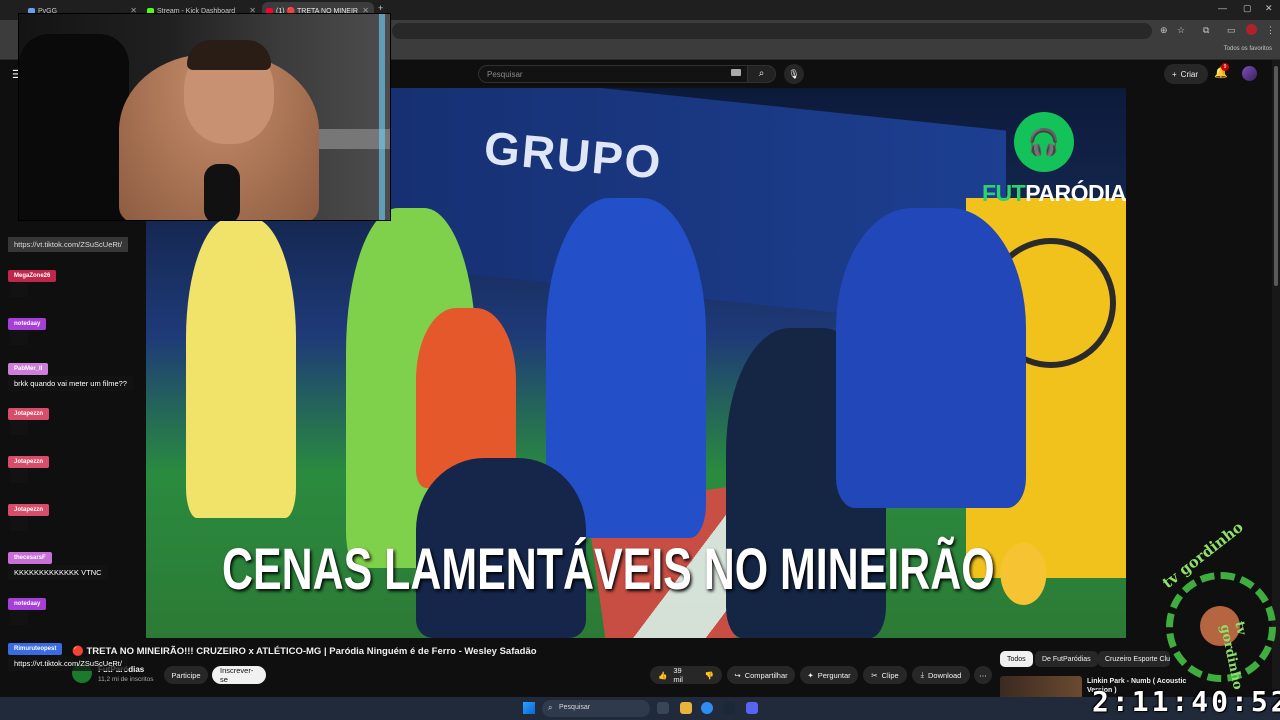  I want to click on microphone-icon: 🎙, so click(794, 74).